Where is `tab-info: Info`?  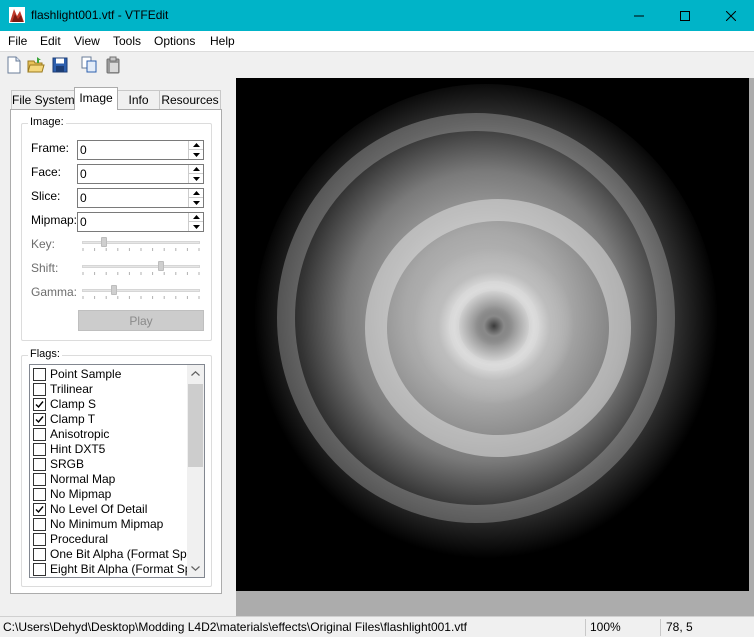 tab-info: Info is located at coordinates (138, 99).